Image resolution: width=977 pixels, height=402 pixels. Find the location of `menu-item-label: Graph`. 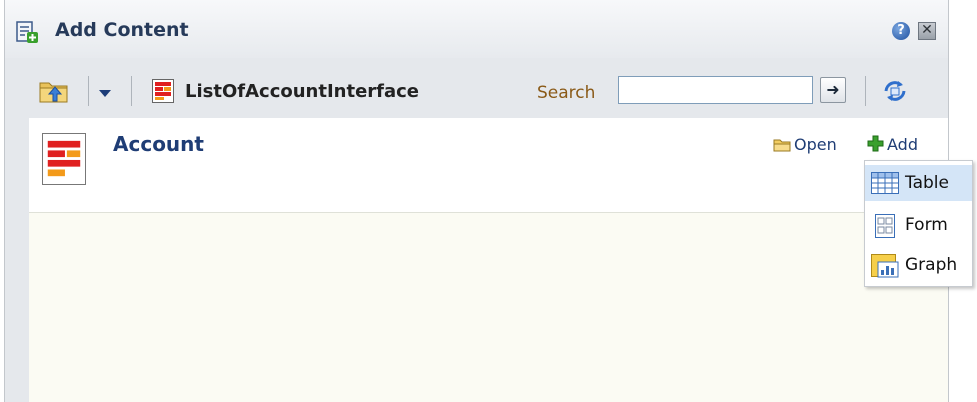

menu-item-label: Graph is located at coordinates (931, 265).